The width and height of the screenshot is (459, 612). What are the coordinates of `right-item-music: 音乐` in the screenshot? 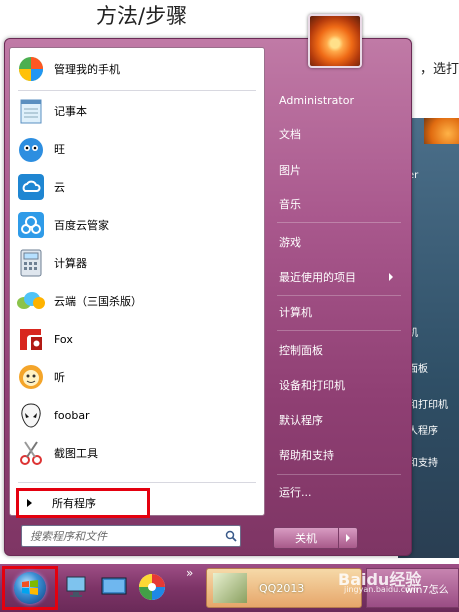 It's located at (338, 204).